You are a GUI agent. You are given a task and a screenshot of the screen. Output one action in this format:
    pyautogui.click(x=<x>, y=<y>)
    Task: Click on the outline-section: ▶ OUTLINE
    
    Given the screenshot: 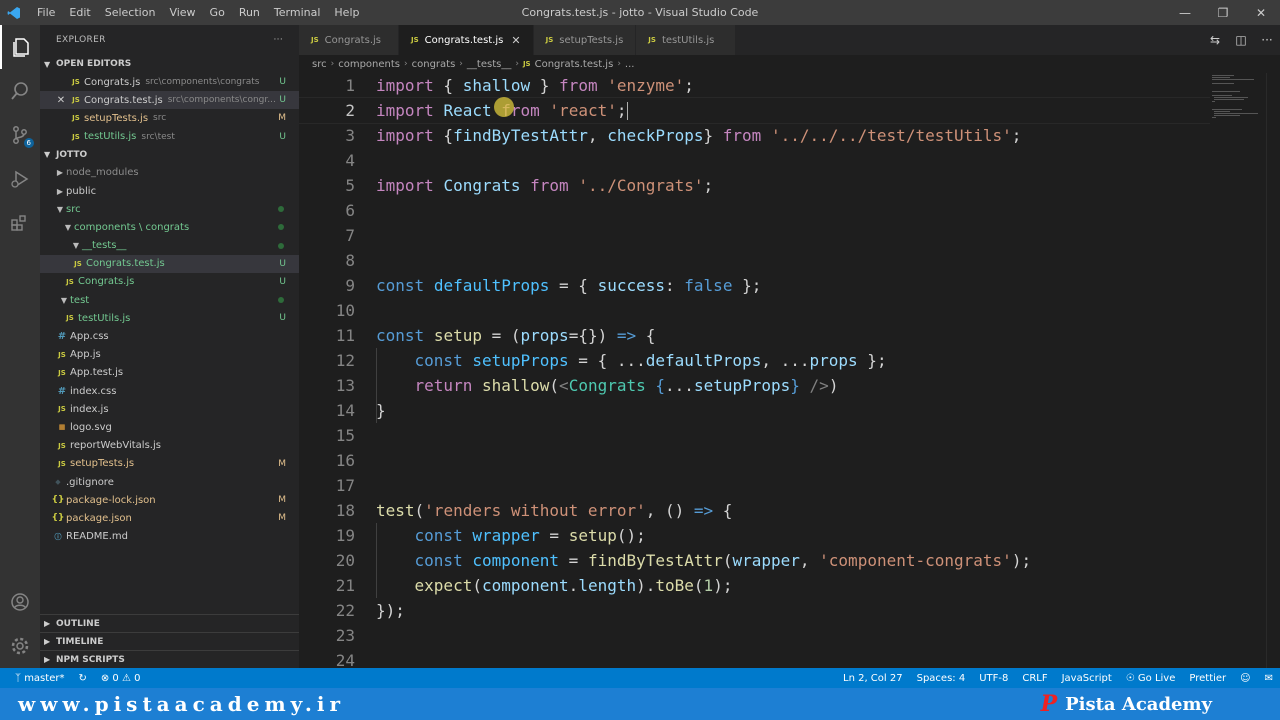 What is the action you would take?
    pyautogui.click(x=169, y=623)
    